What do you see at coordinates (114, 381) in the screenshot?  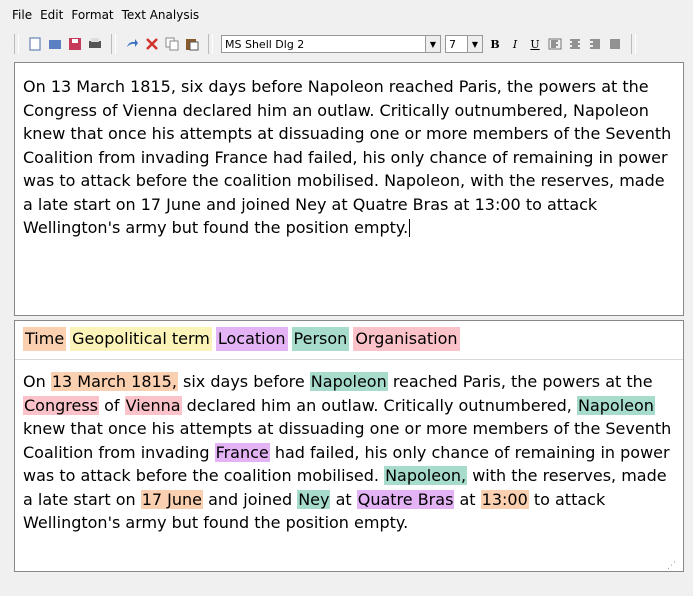 I see `entity-highlight-time: 13 March 1815,` at bounding box center [114, 381].